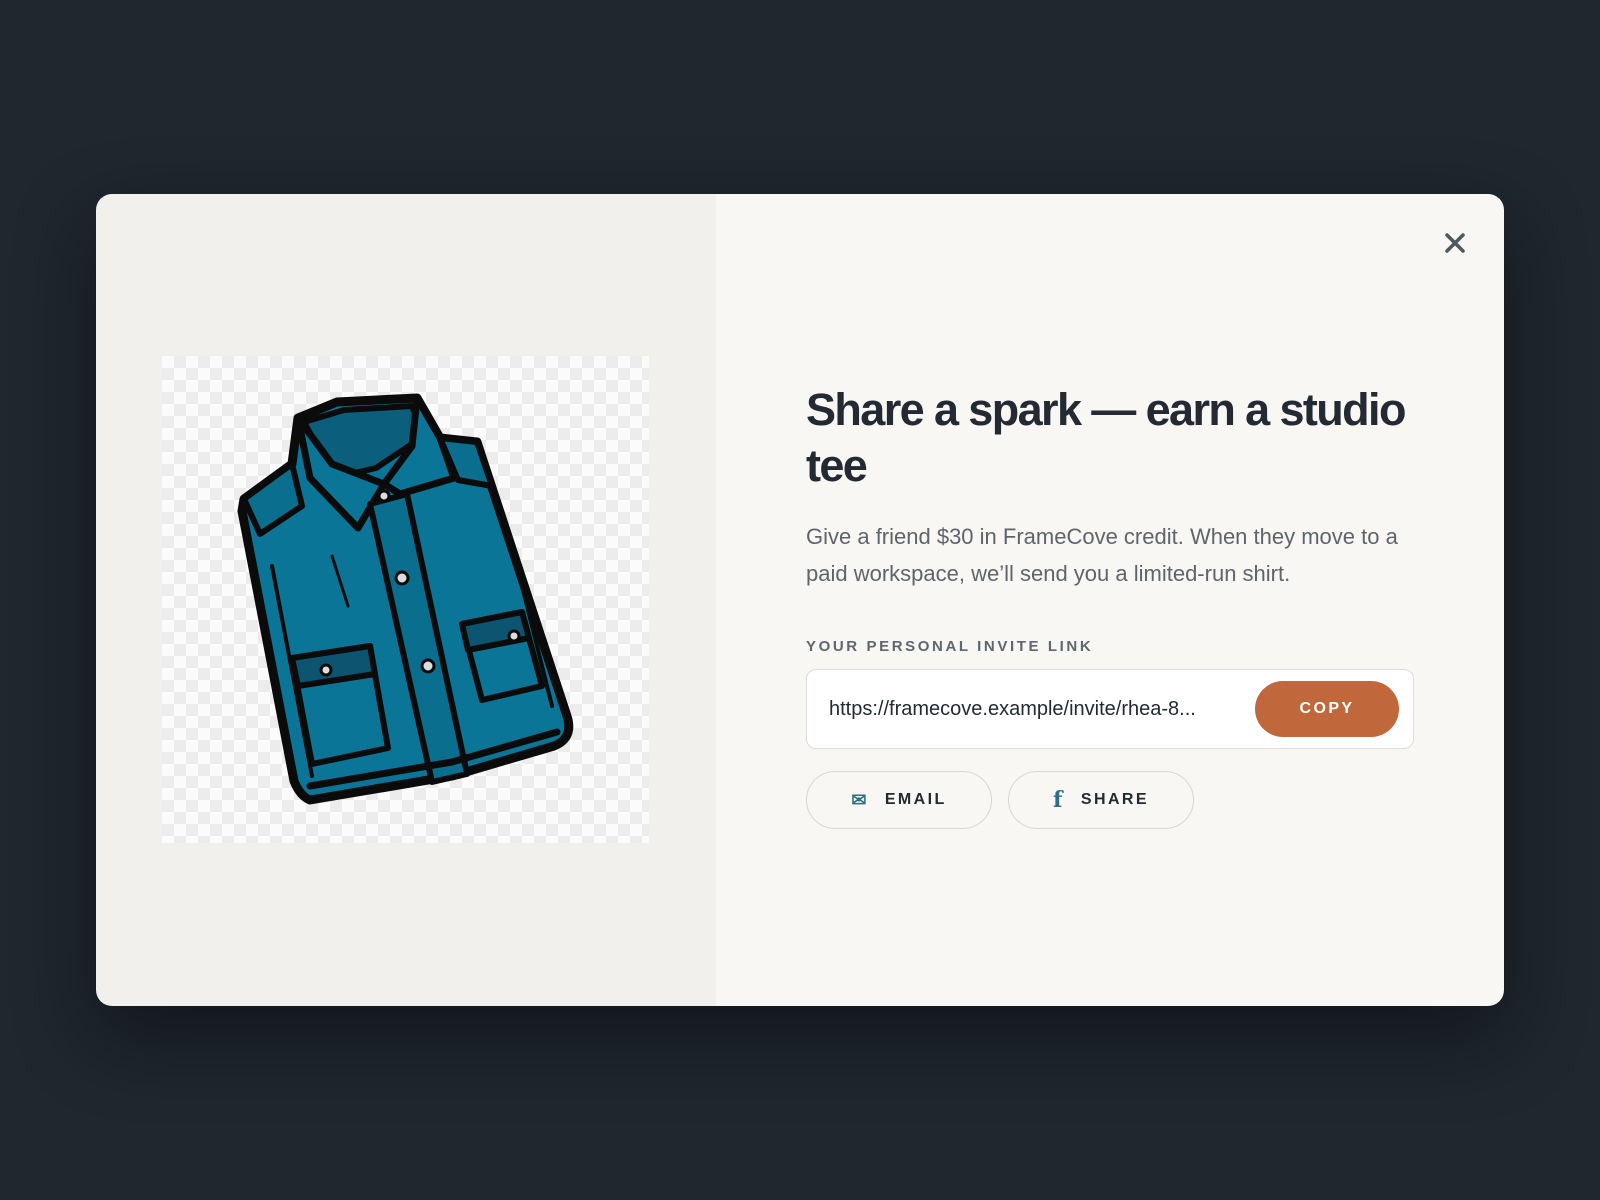  I want to click on share-button: f SHARE, so click(1101, 800).